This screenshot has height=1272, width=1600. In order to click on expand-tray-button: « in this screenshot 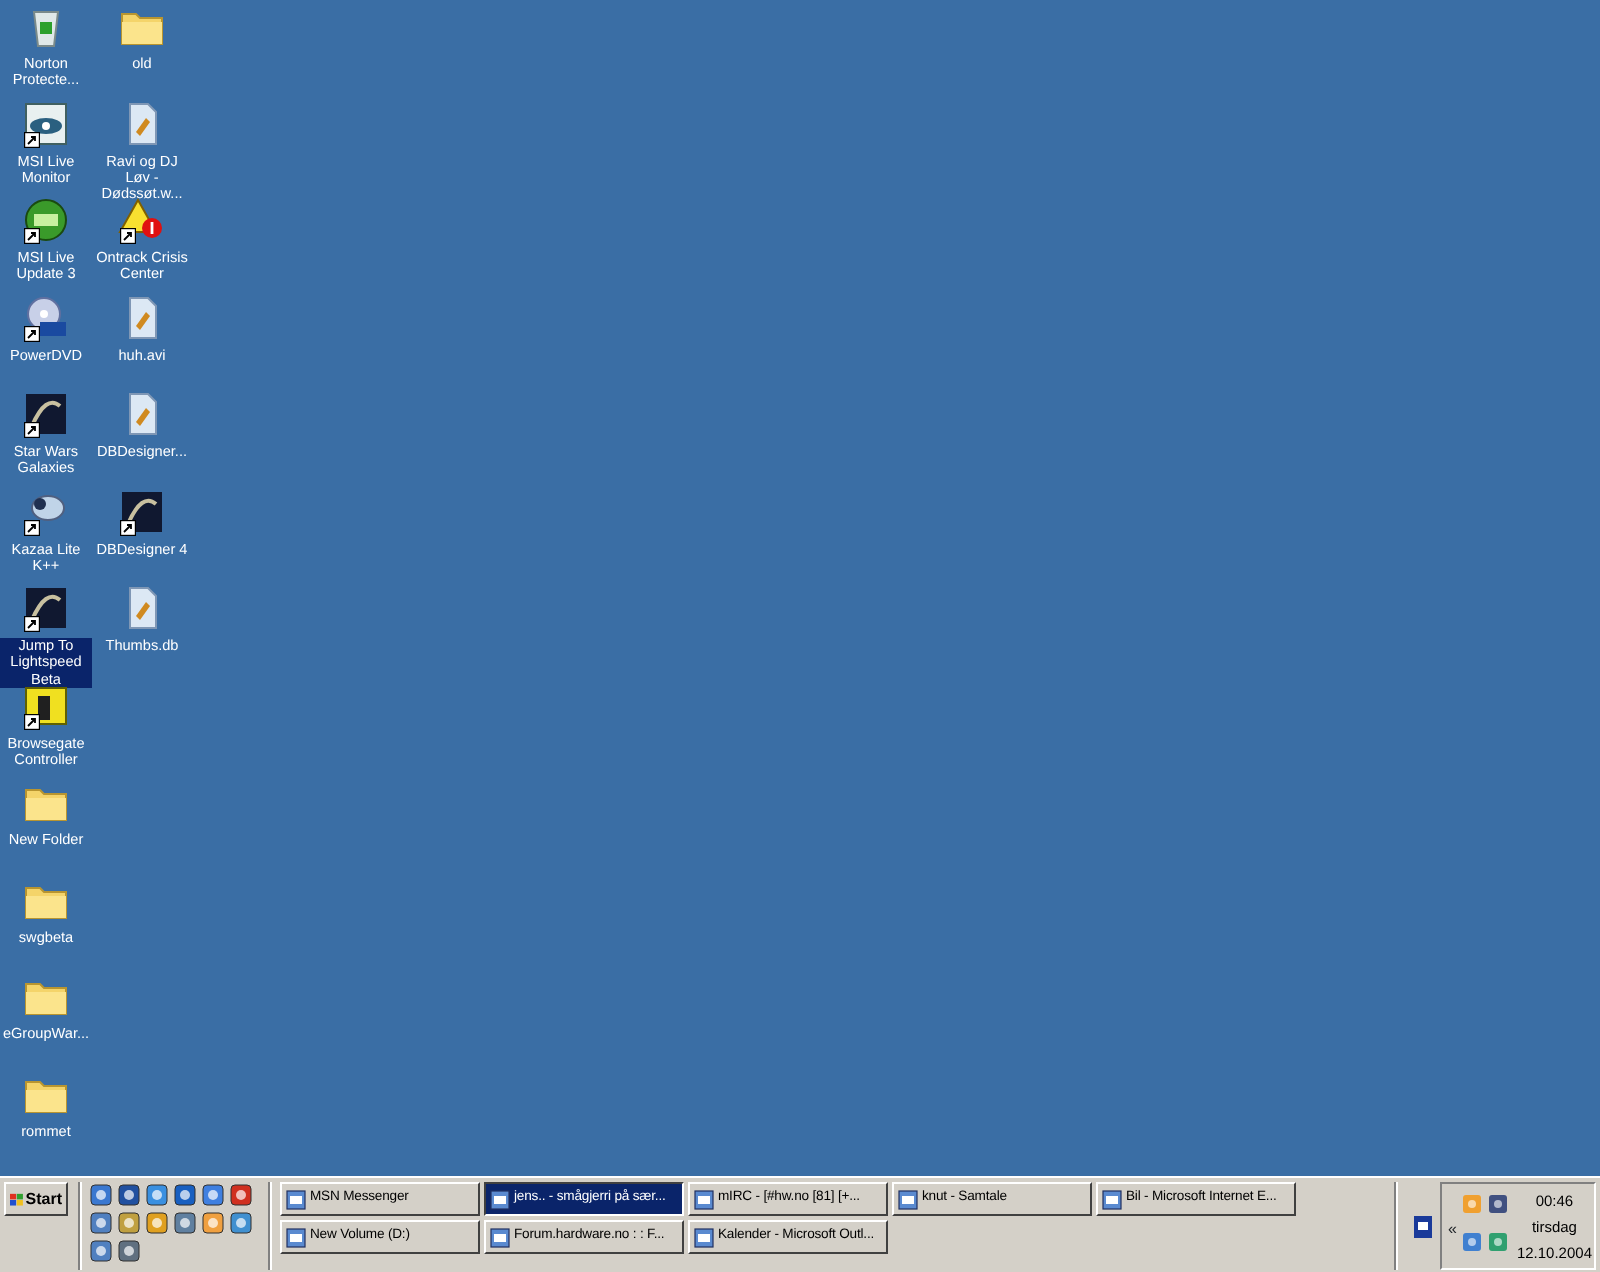, I will do `click(1452, 1241)`.